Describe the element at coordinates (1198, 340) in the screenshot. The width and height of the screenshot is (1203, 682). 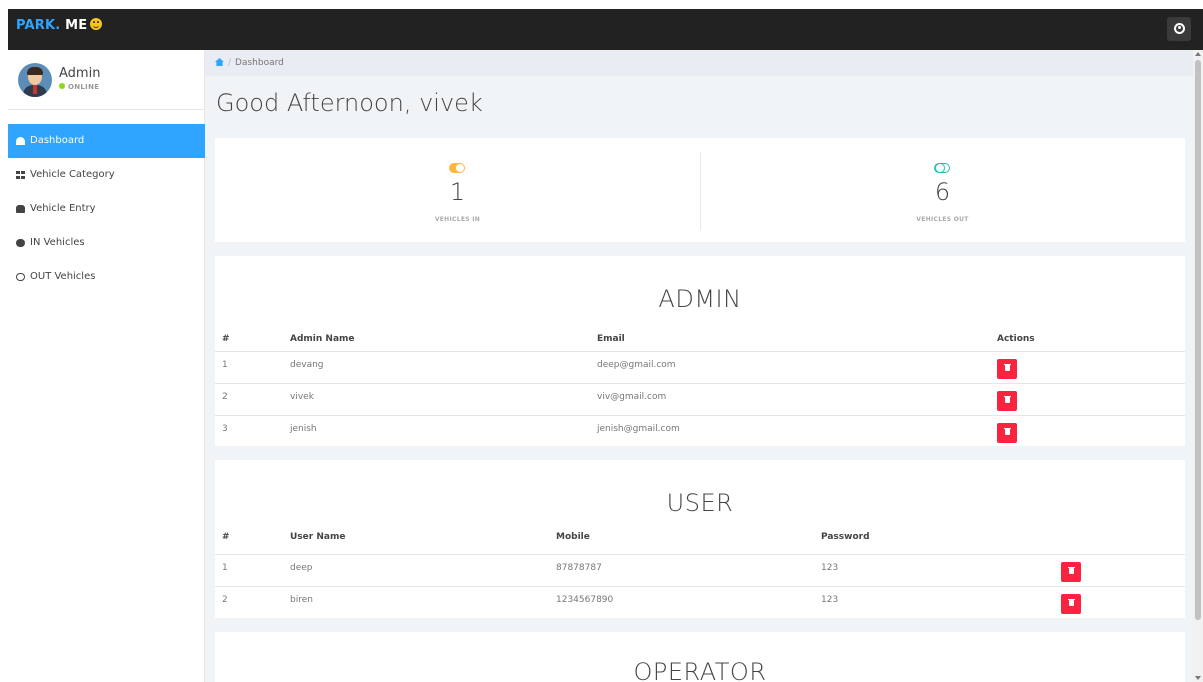
I see `scroll-thumb` at that location.